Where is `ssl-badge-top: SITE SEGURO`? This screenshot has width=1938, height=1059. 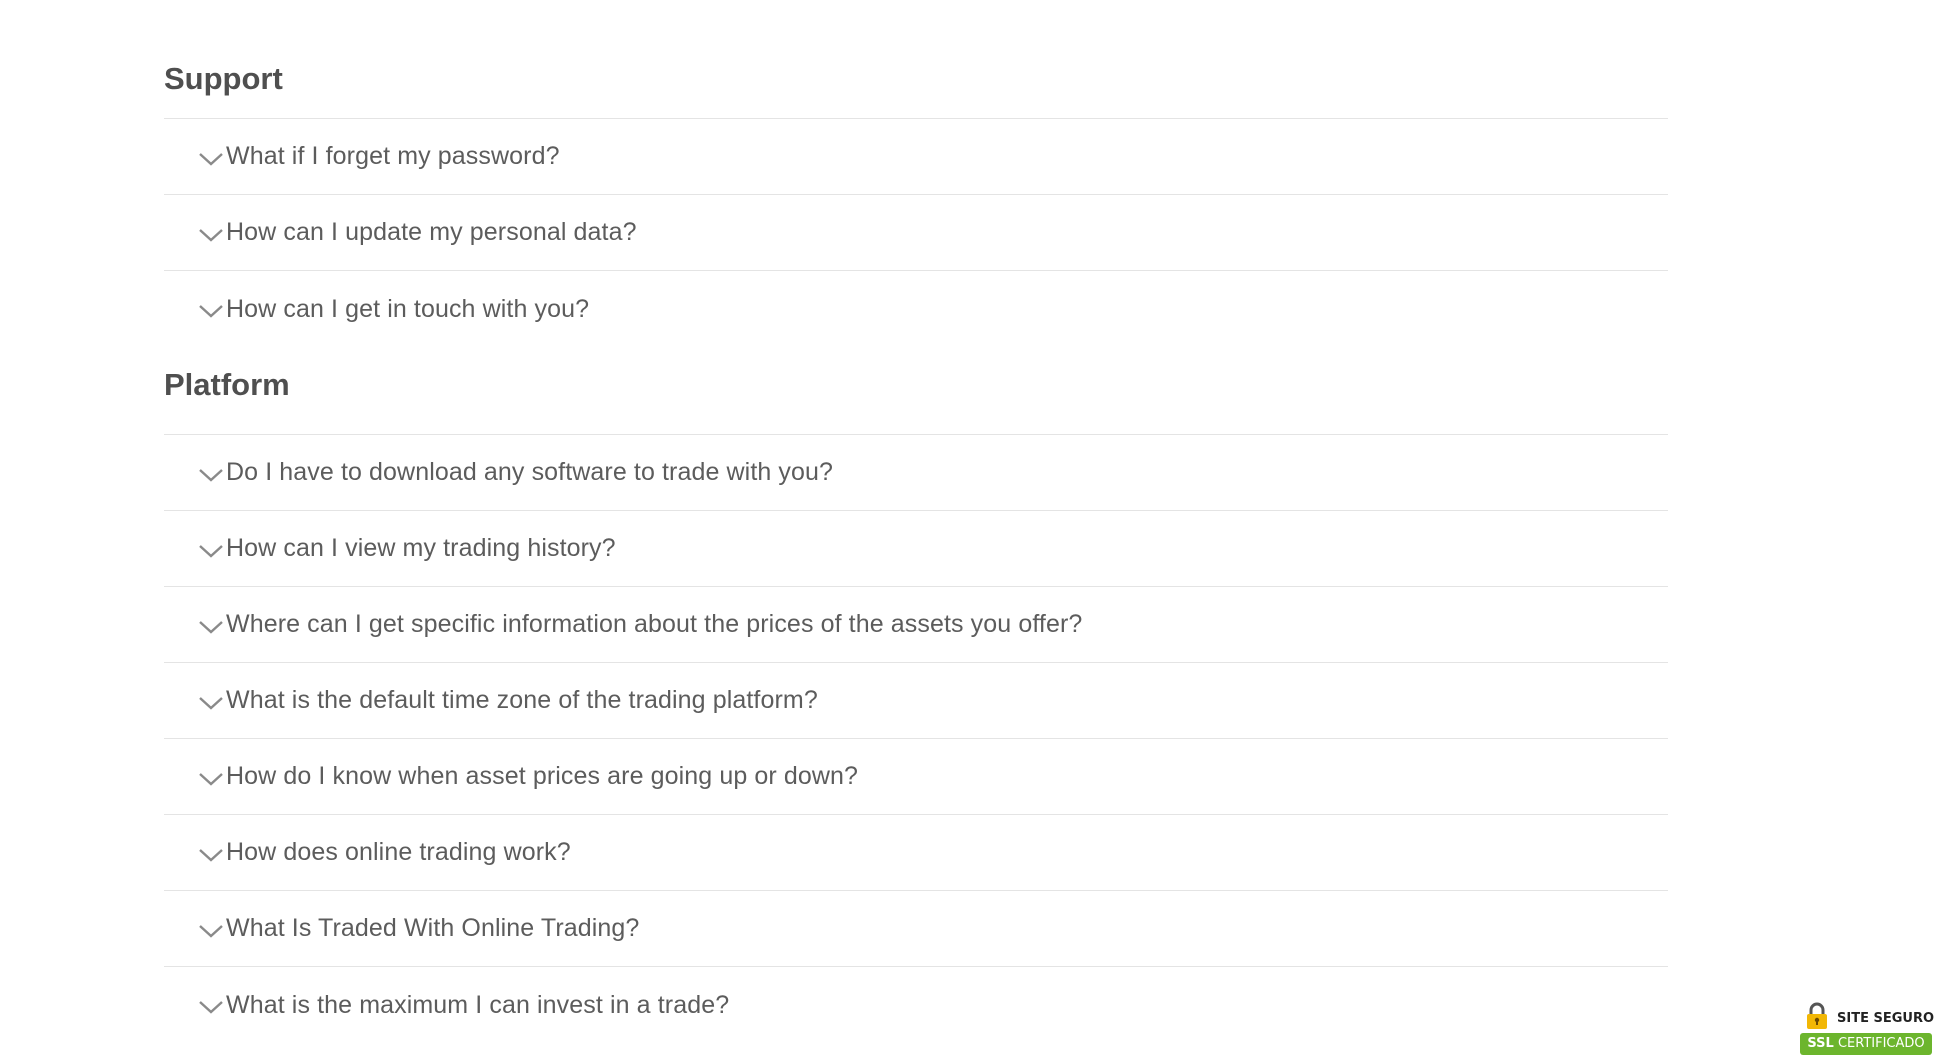
ssl-badge-top: SITE SEGURO is located at coordinates (1868, 1015).